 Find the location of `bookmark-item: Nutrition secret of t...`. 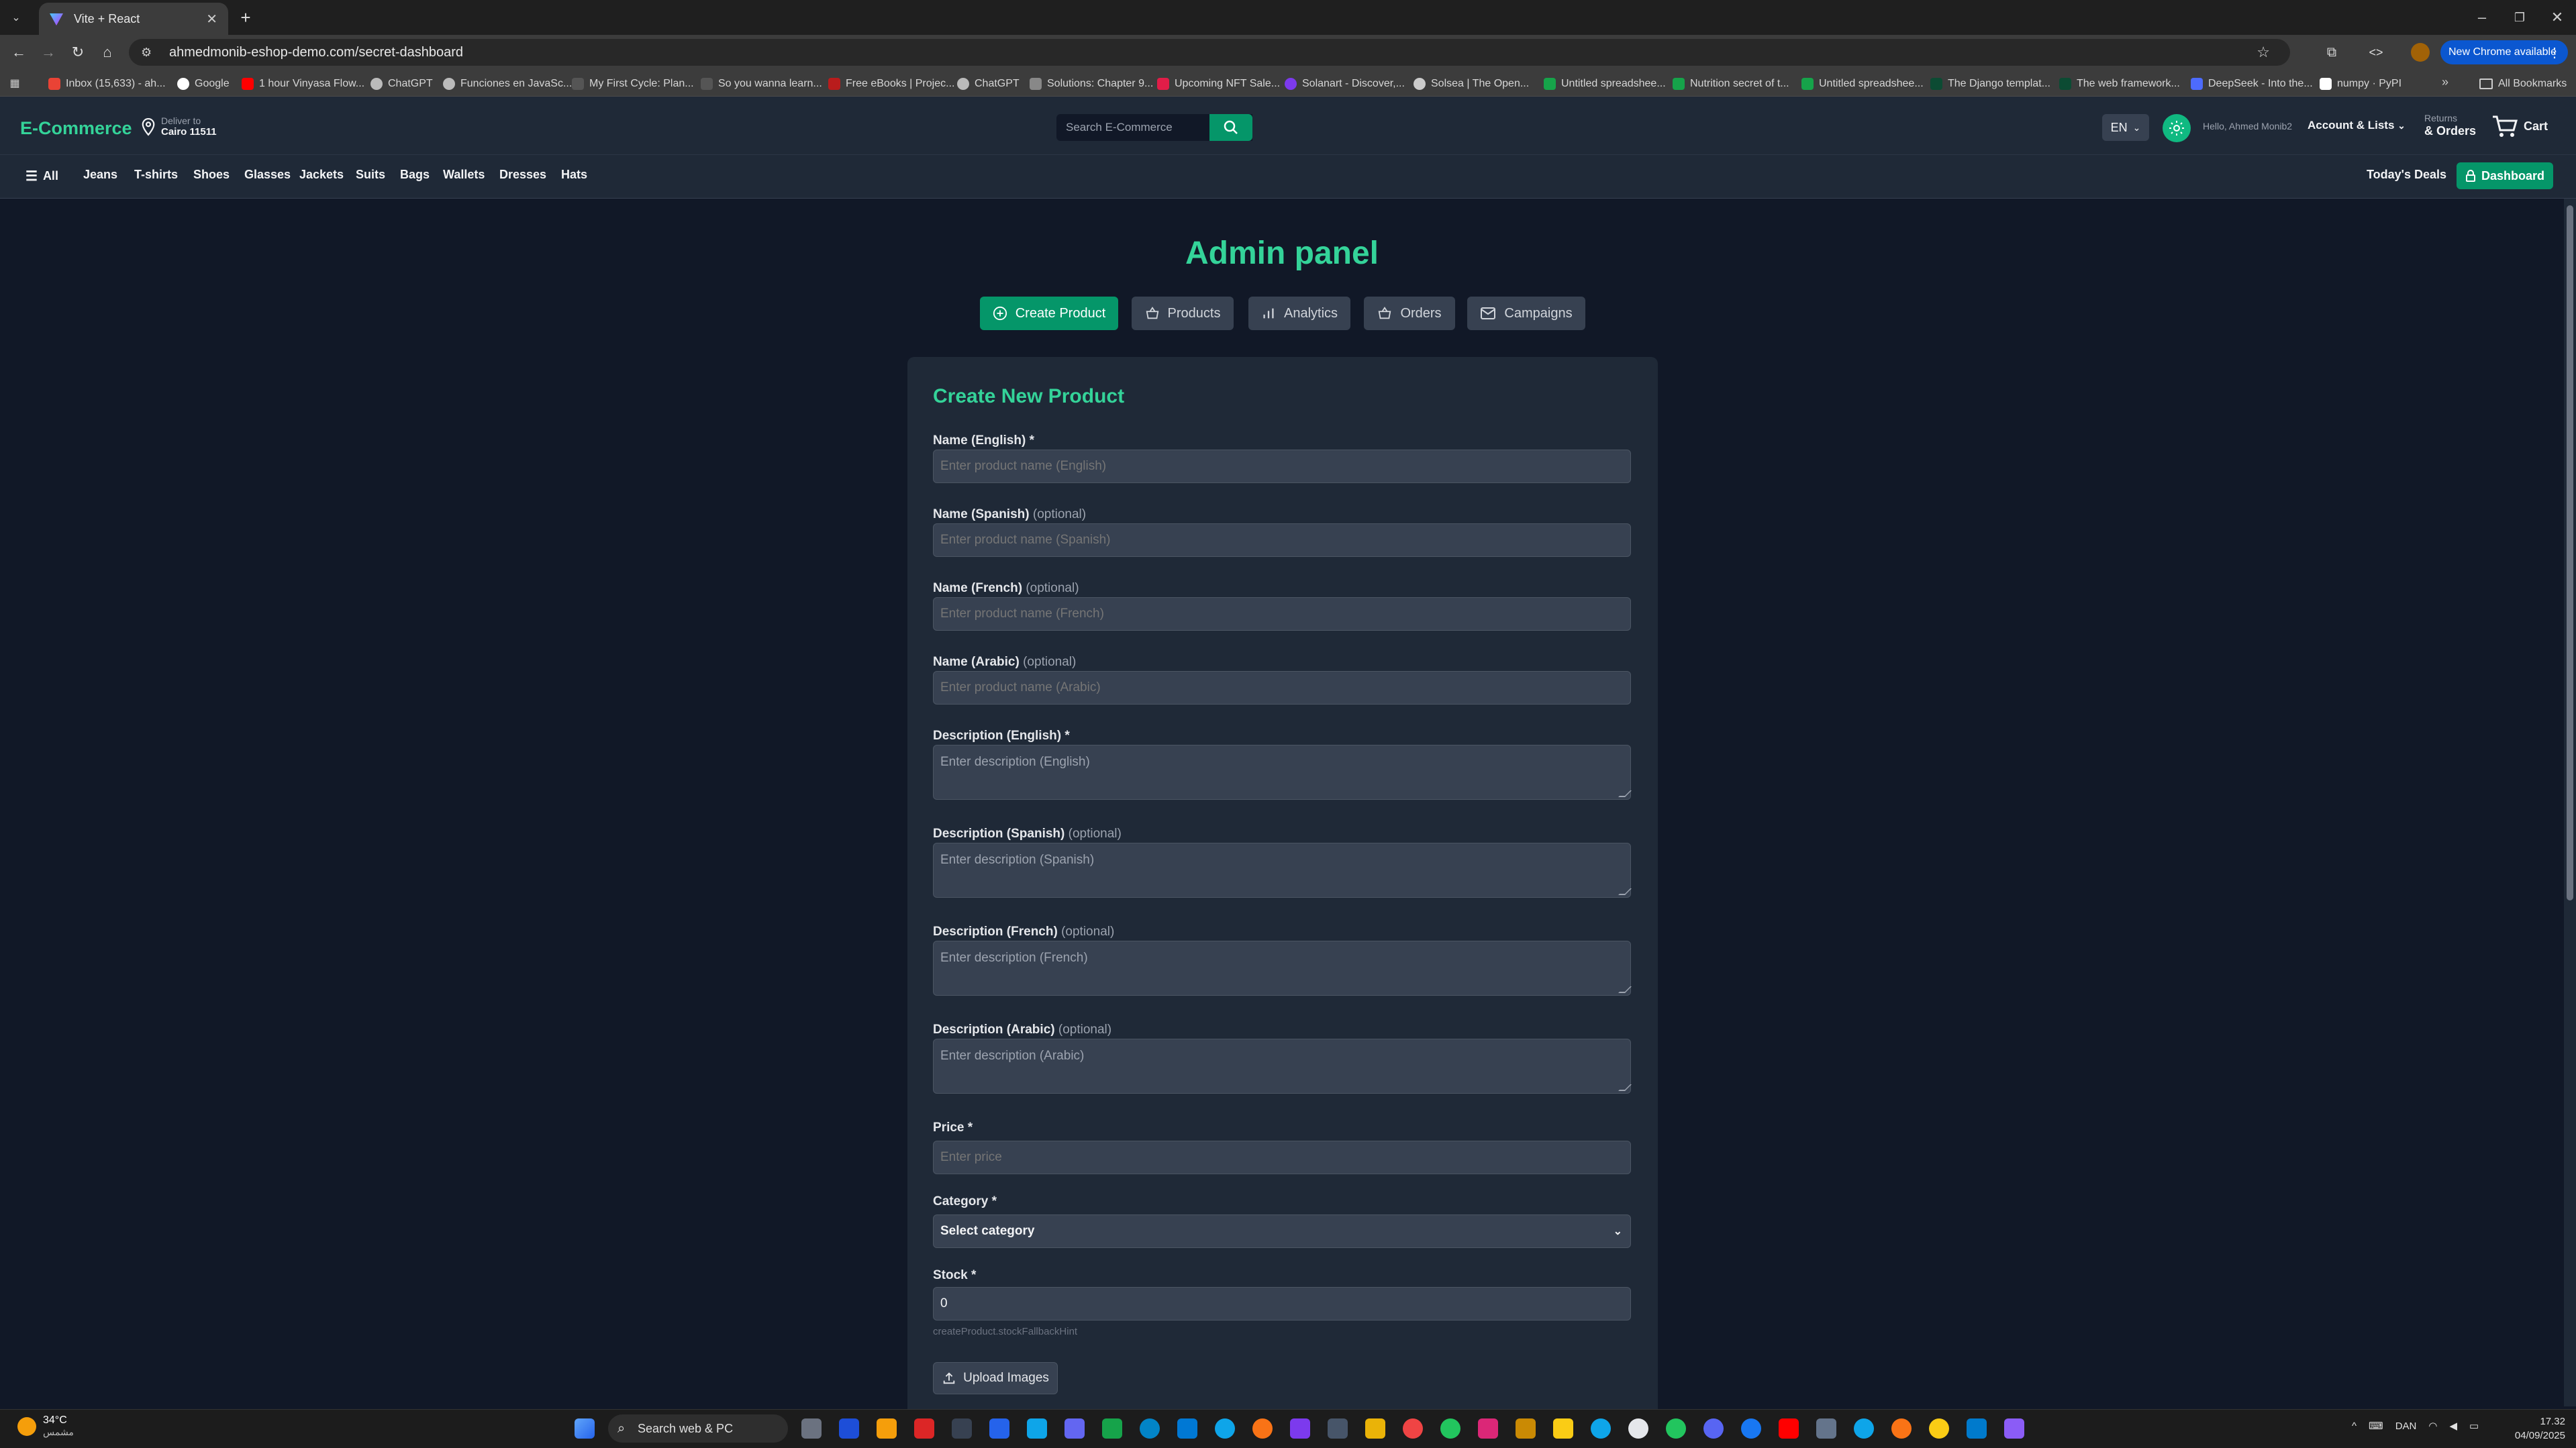

bookmark-item: Nutrition secret of t... is located at coordinates (1731, 84).